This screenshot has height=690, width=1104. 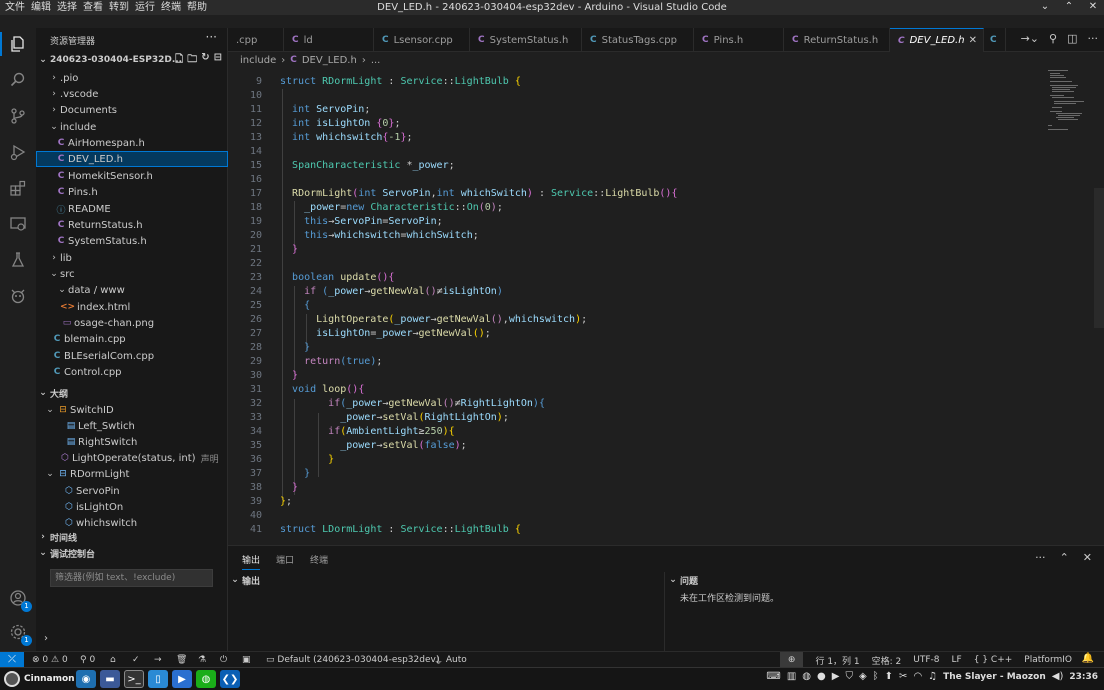 I want to click on edge-browser-icon: ◉, so click(x=86, y=679).